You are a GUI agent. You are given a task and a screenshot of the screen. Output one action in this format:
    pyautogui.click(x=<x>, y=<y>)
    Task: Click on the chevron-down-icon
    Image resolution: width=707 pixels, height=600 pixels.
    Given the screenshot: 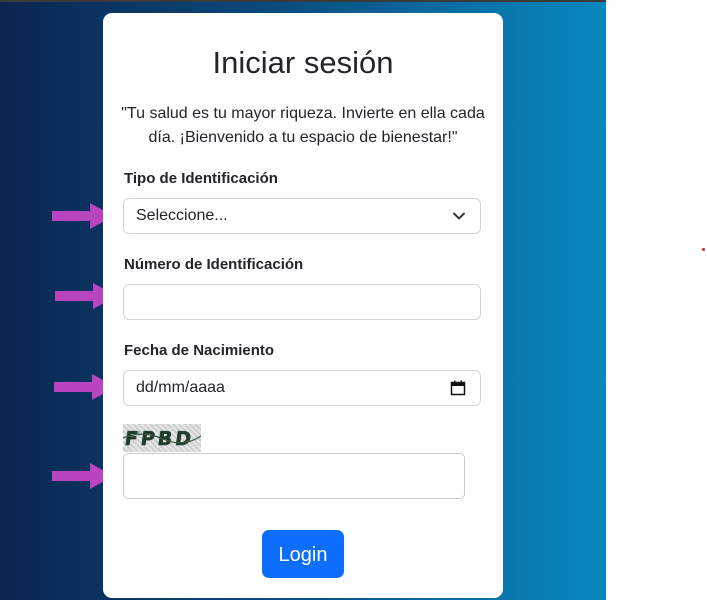 What is the action you would take?
    pyautogui.click(x=459, y=216)
    